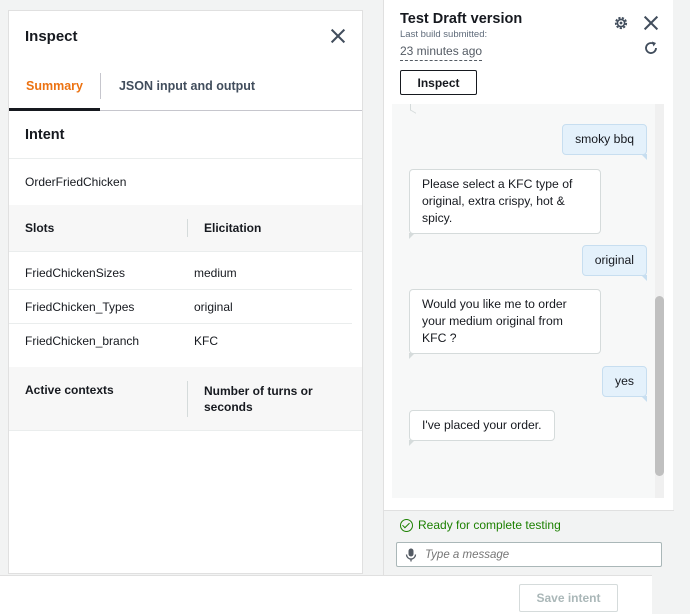 This screenshot has height=614, width=690. I want to click on slot-name: FriedChickenSizes, so click(75, 272).